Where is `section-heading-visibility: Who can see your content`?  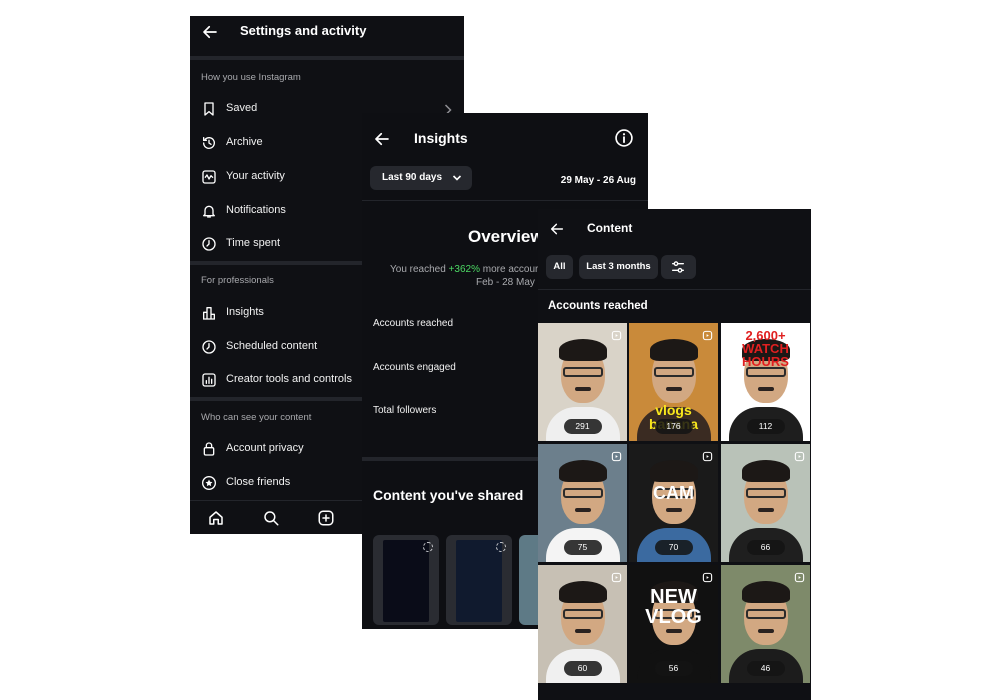
section-heading-visibility: Who can see your content is located at coordinates (256, 417).